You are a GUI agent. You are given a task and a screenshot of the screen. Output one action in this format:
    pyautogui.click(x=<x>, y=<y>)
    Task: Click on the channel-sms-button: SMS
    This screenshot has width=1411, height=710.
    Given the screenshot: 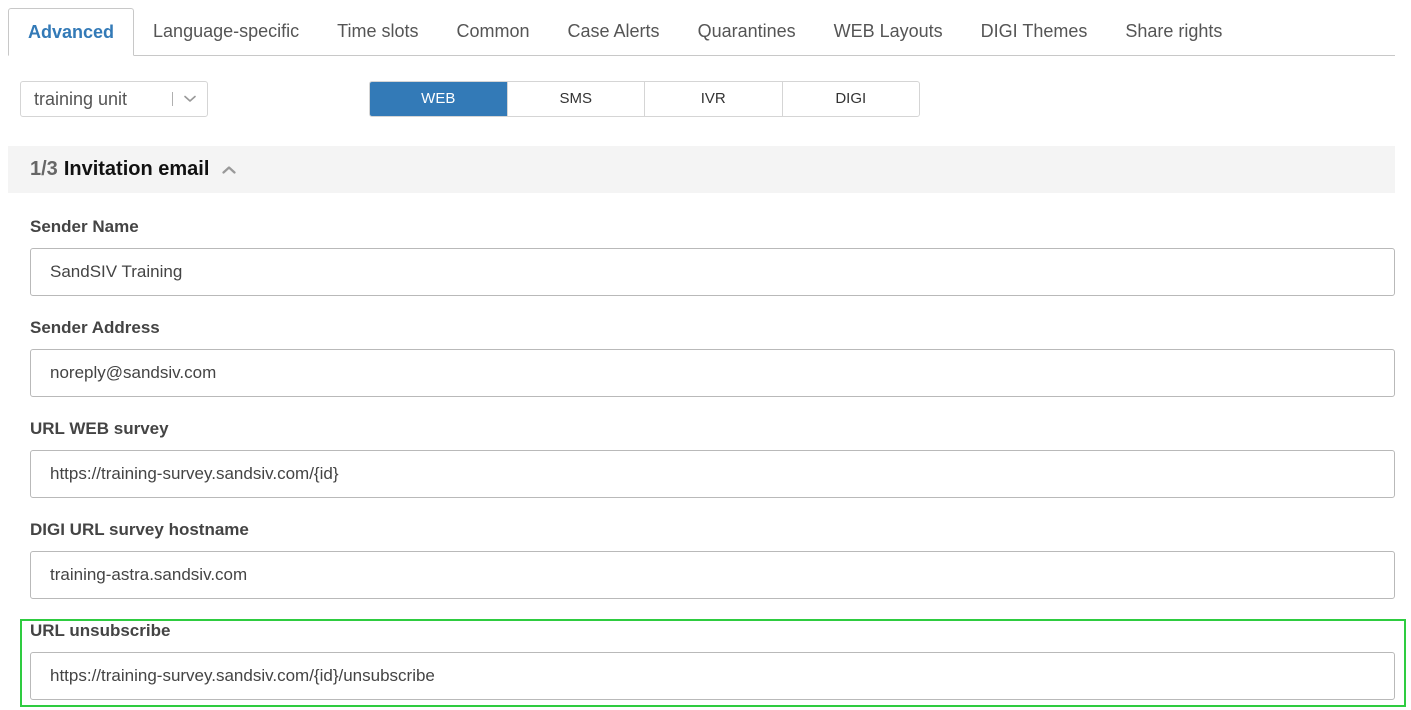 What is the action you would take?
    pyautogui.click(x=575, y=99)
    